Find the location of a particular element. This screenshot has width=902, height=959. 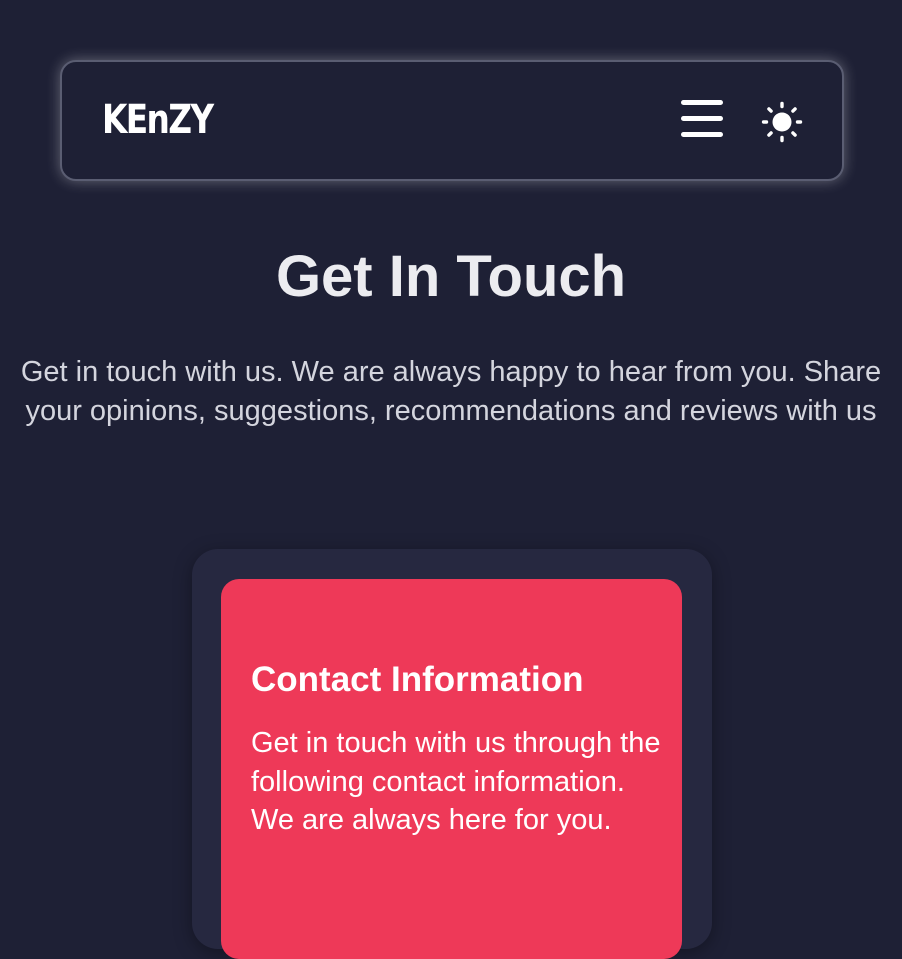

contact-information-title: Contact Information is located at coordinates (417, 679).